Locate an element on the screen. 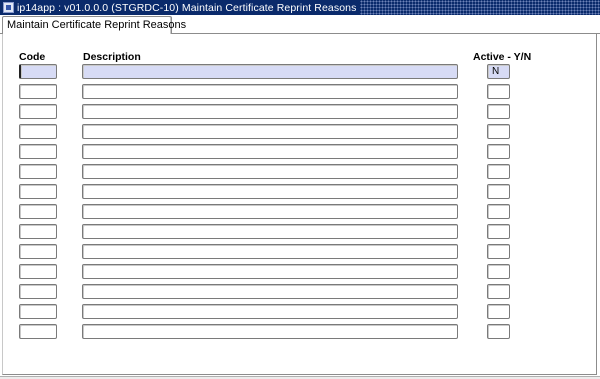 This screenshot has height=379, width=600. active-field: N is located at coordinates (498, 71).